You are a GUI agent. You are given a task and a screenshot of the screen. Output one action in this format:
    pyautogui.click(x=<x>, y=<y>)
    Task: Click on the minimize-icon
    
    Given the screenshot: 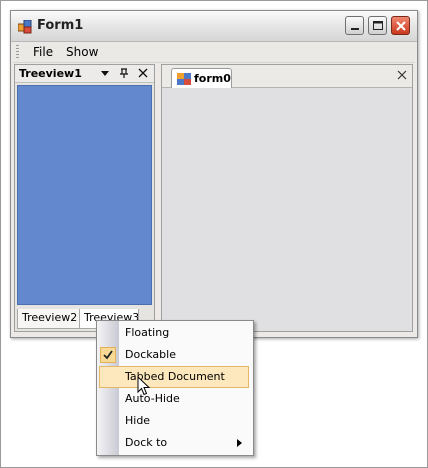 What is the action you would take?
    pyautogui.click(x=355, y=29)
    